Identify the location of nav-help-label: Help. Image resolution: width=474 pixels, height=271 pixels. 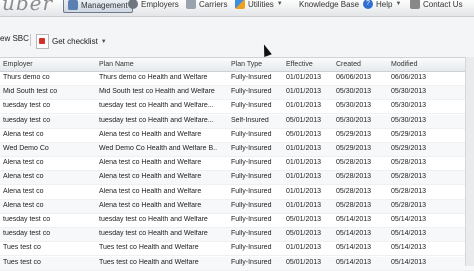
(384, 4).